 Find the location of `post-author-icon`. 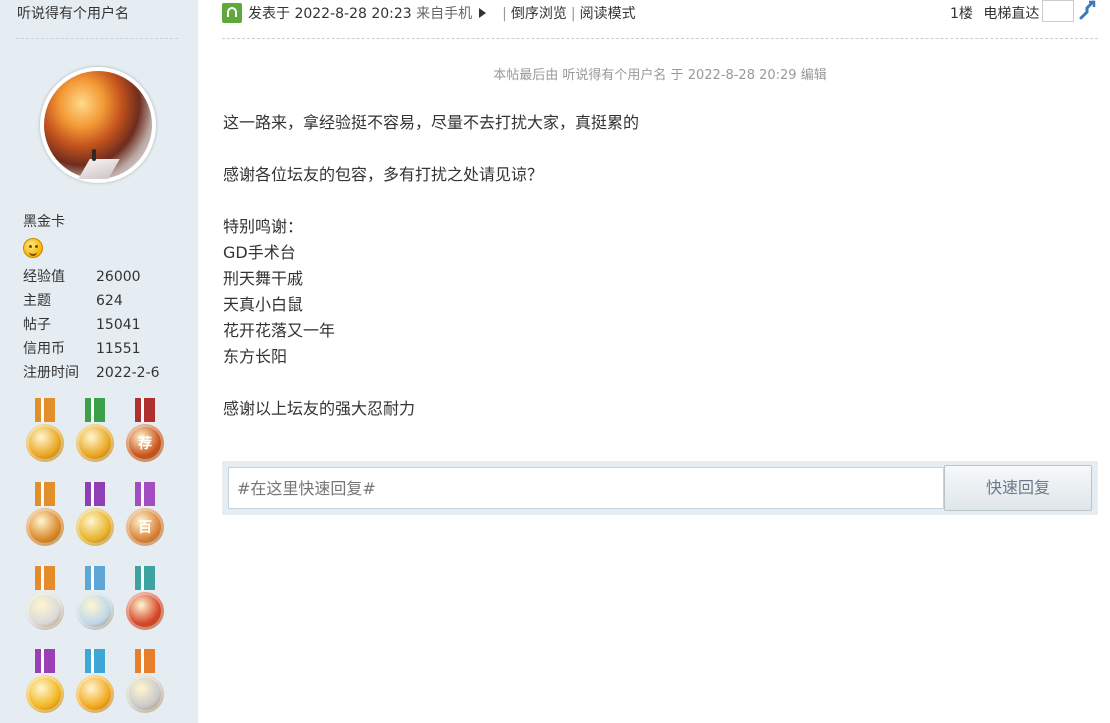

post-author-icon is located at coordinates (232, 13).